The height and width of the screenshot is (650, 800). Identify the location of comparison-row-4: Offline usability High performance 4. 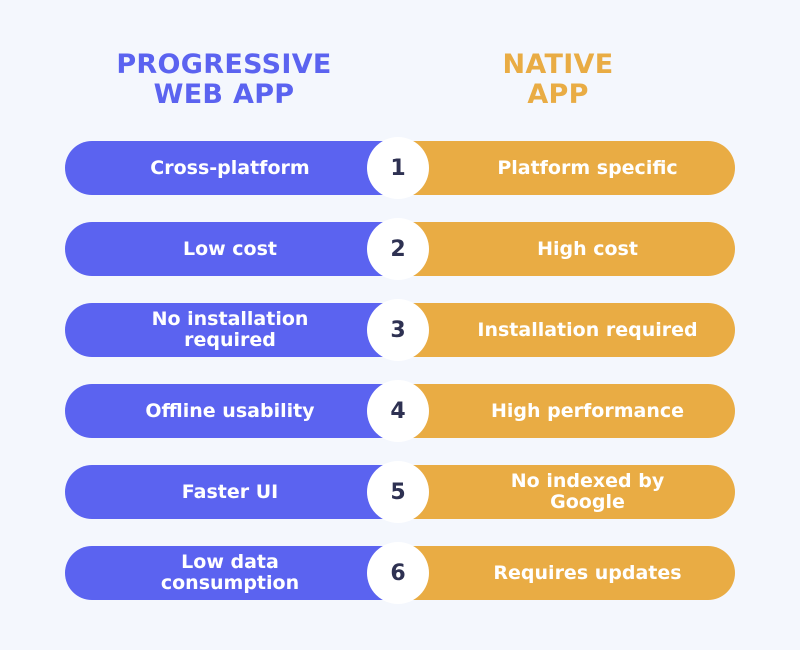
(400, 411).